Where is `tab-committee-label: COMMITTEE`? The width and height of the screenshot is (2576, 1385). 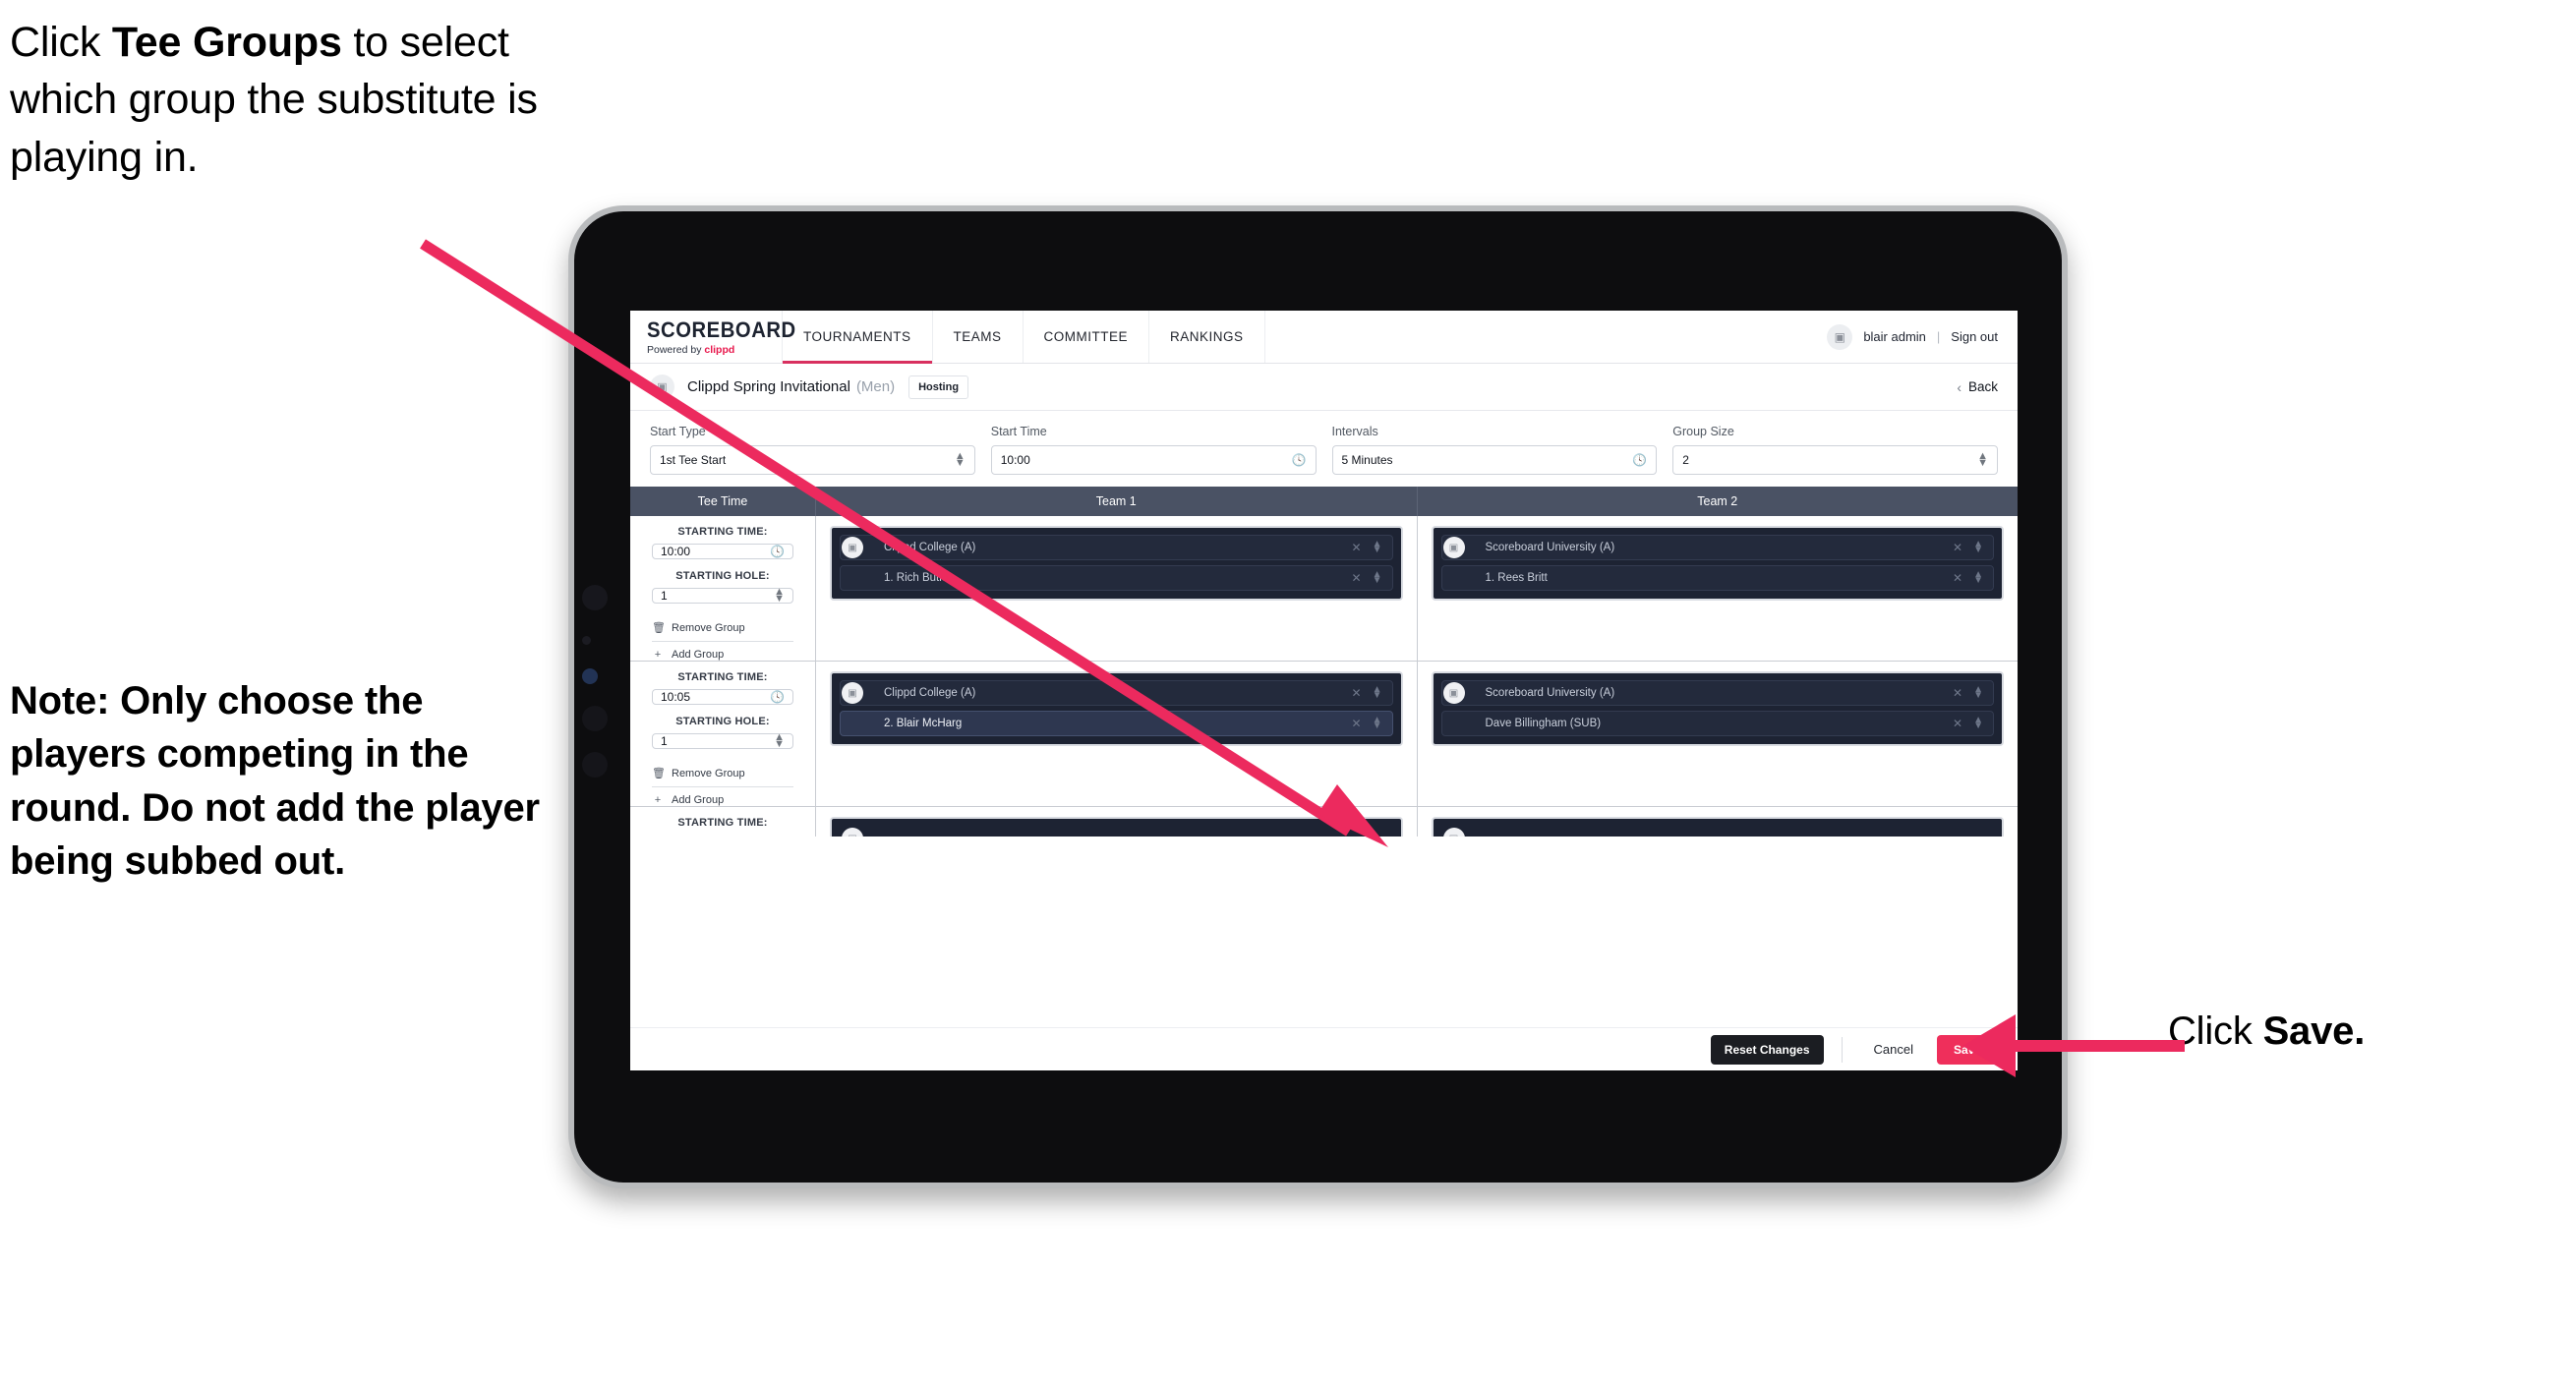
tab-committee-label: COMMITTEE is located at coordinates (1086, 337).